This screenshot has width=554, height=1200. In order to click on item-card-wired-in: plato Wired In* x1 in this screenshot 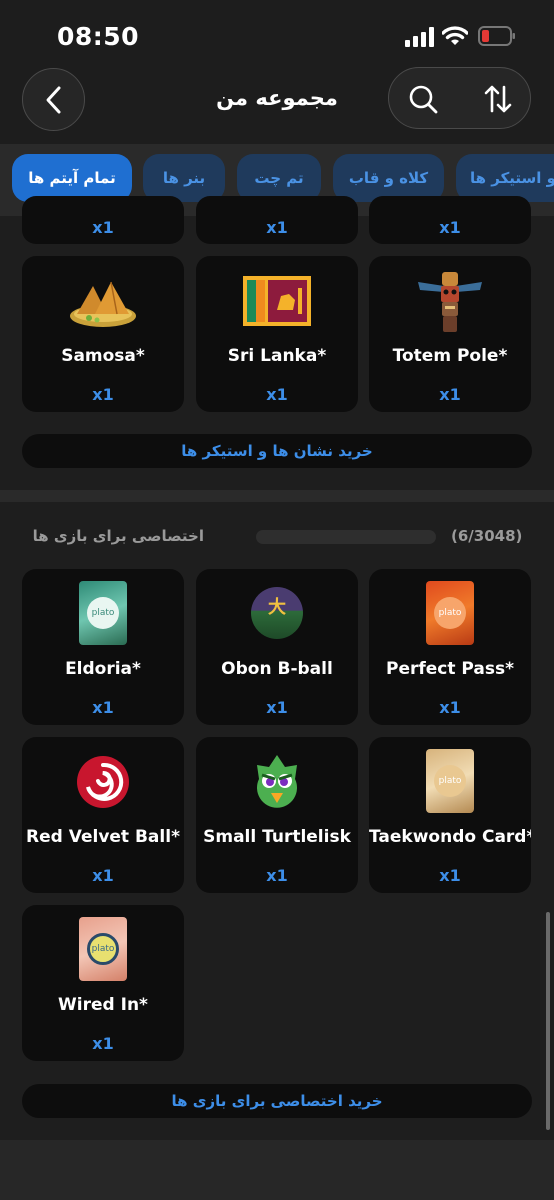, I will do `click(103, 983)`.